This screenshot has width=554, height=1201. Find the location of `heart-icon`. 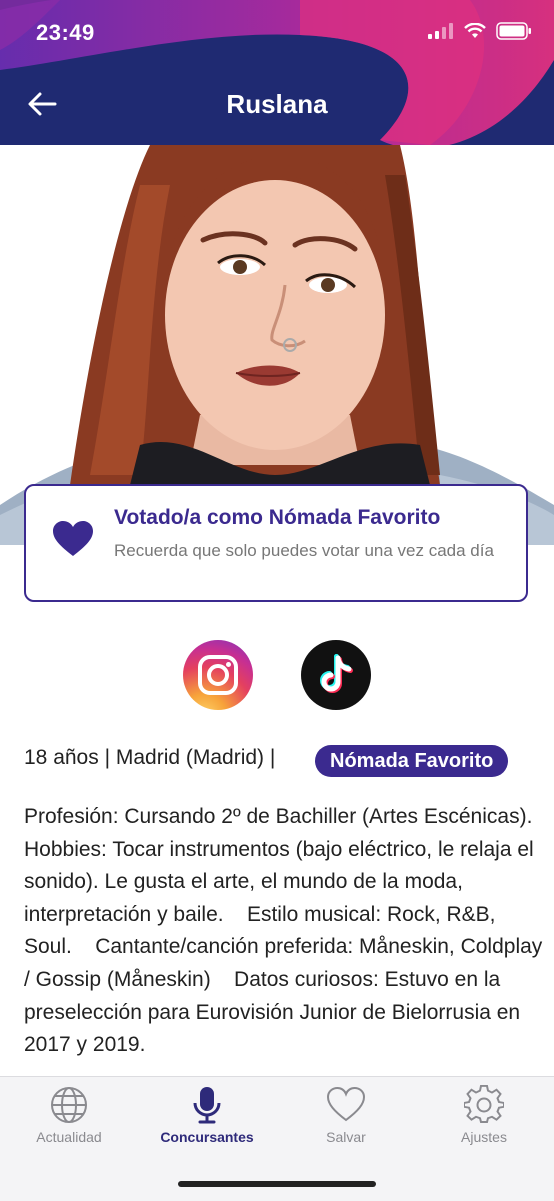

heart-icon is located at coordinates (346, 1104).